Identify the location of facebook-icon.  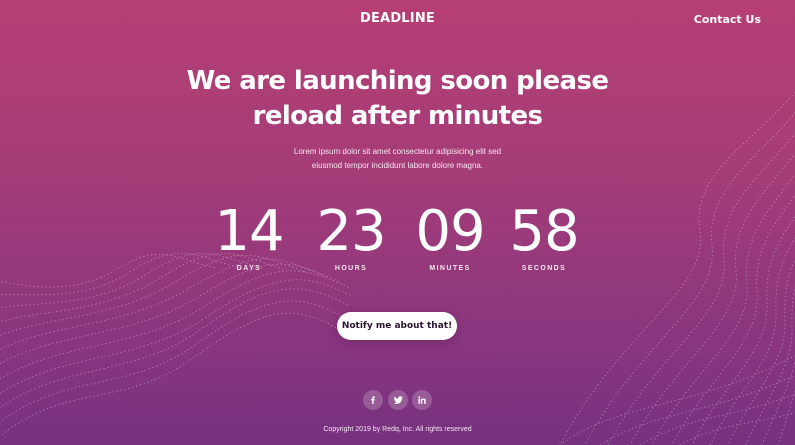
(373, 400).